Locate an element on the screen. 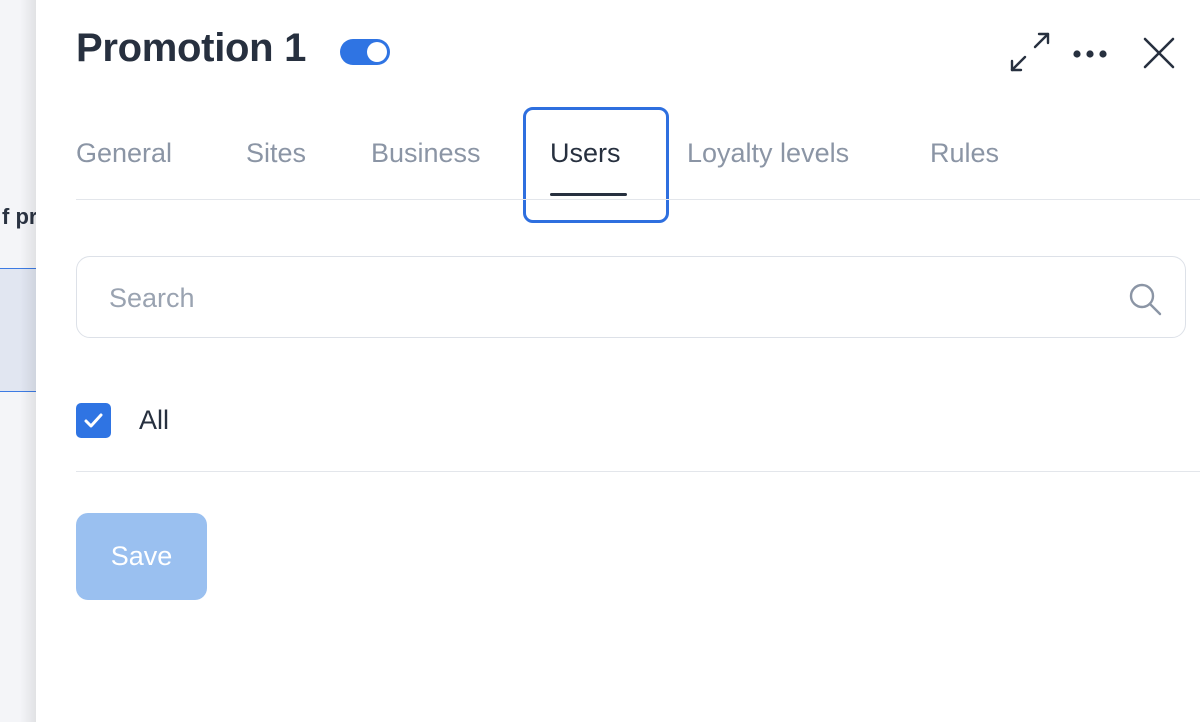  all-users-checkbox is located at coordinates (93, 420).